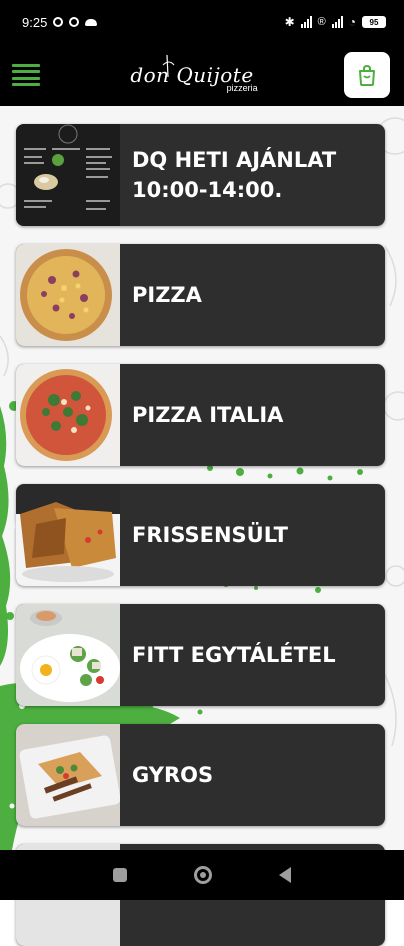 The height and width of the screenshot is (946, 404). Describe the element at coordinates (120, 875) in the screenshot. I see `recents-icon` at that location.